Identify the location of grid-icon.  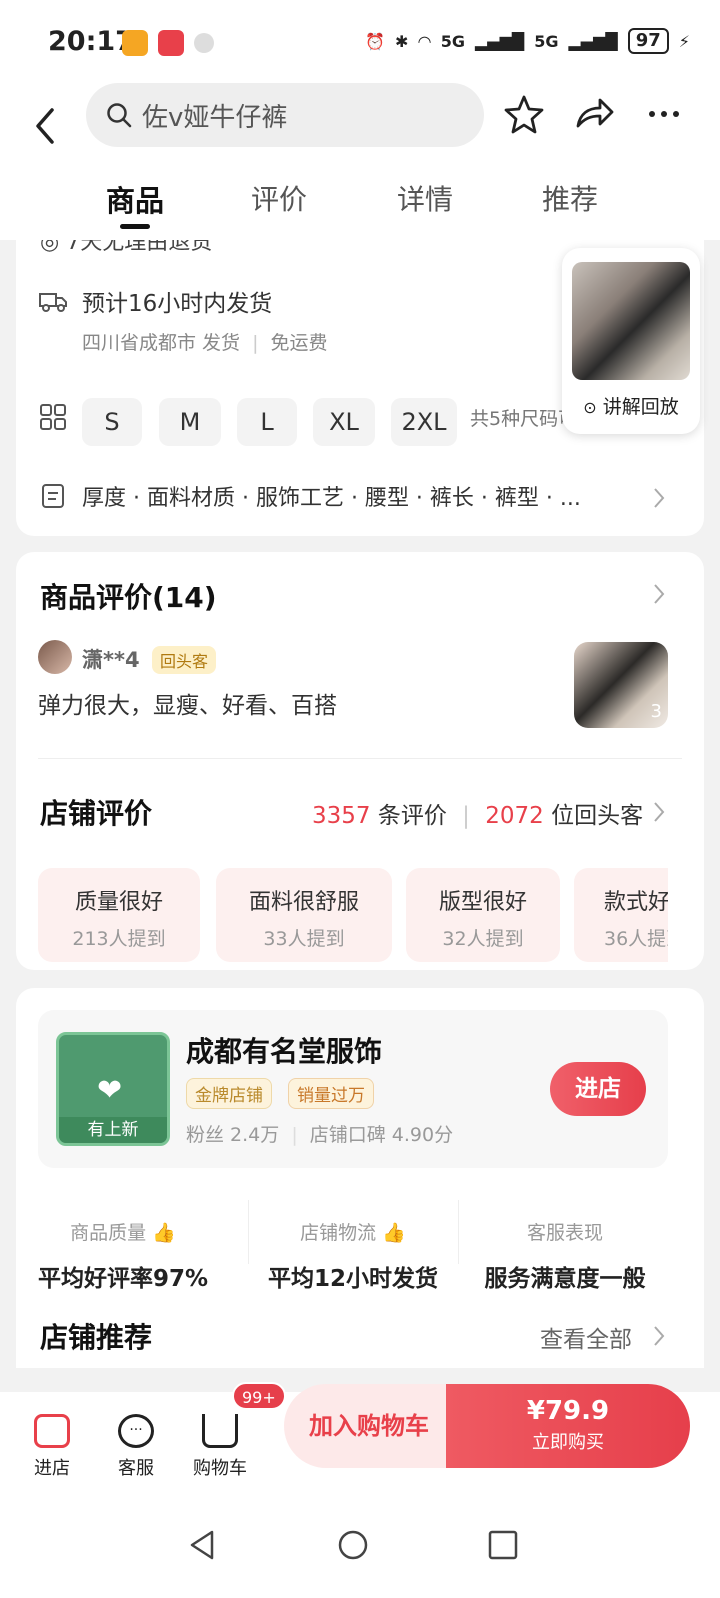
(53, 417).